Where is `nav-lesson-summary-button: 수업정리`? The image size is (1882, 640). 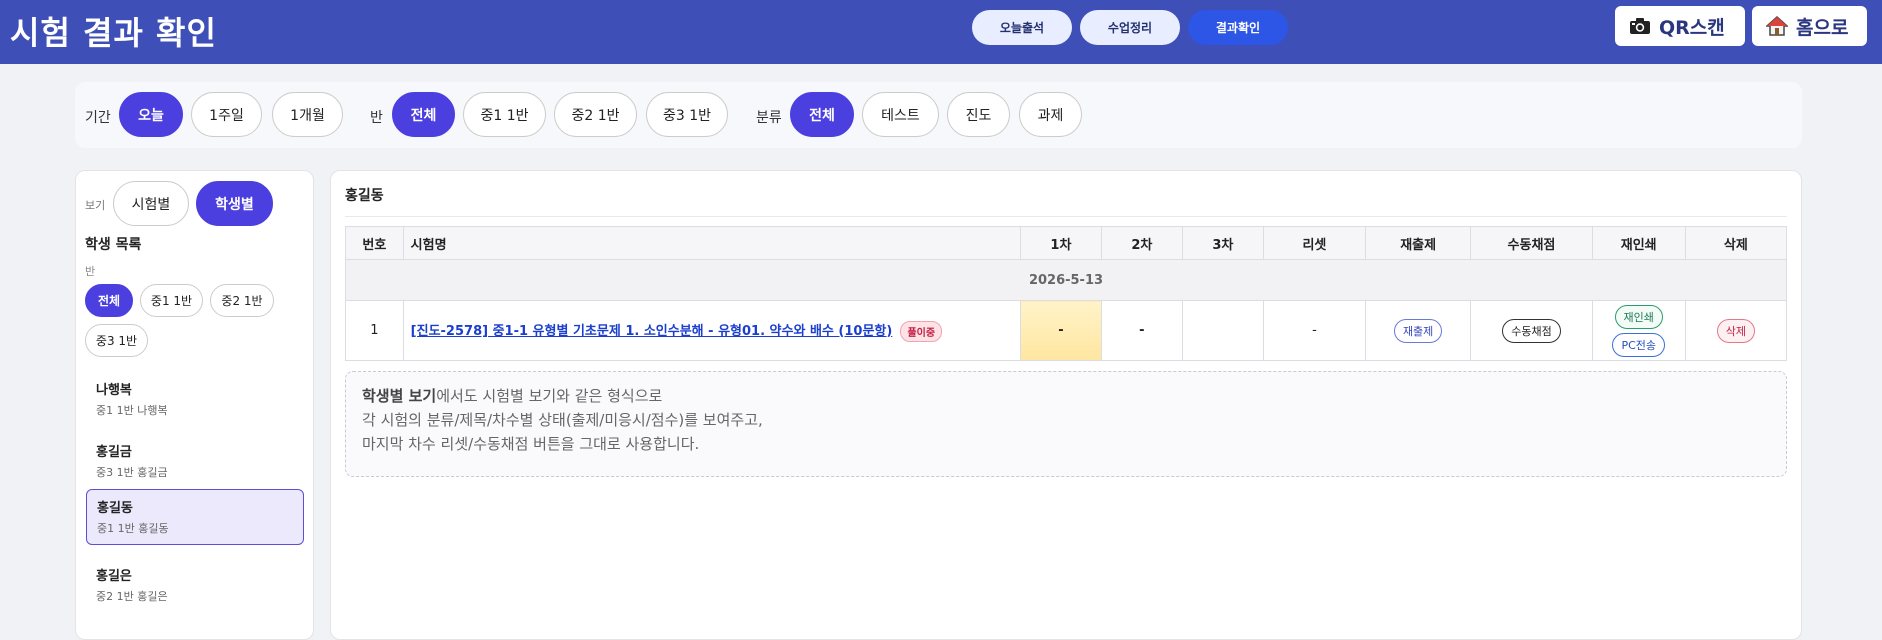
nav-lesson-summary-button: 수업정리 is located at coordinates (1130, 27).